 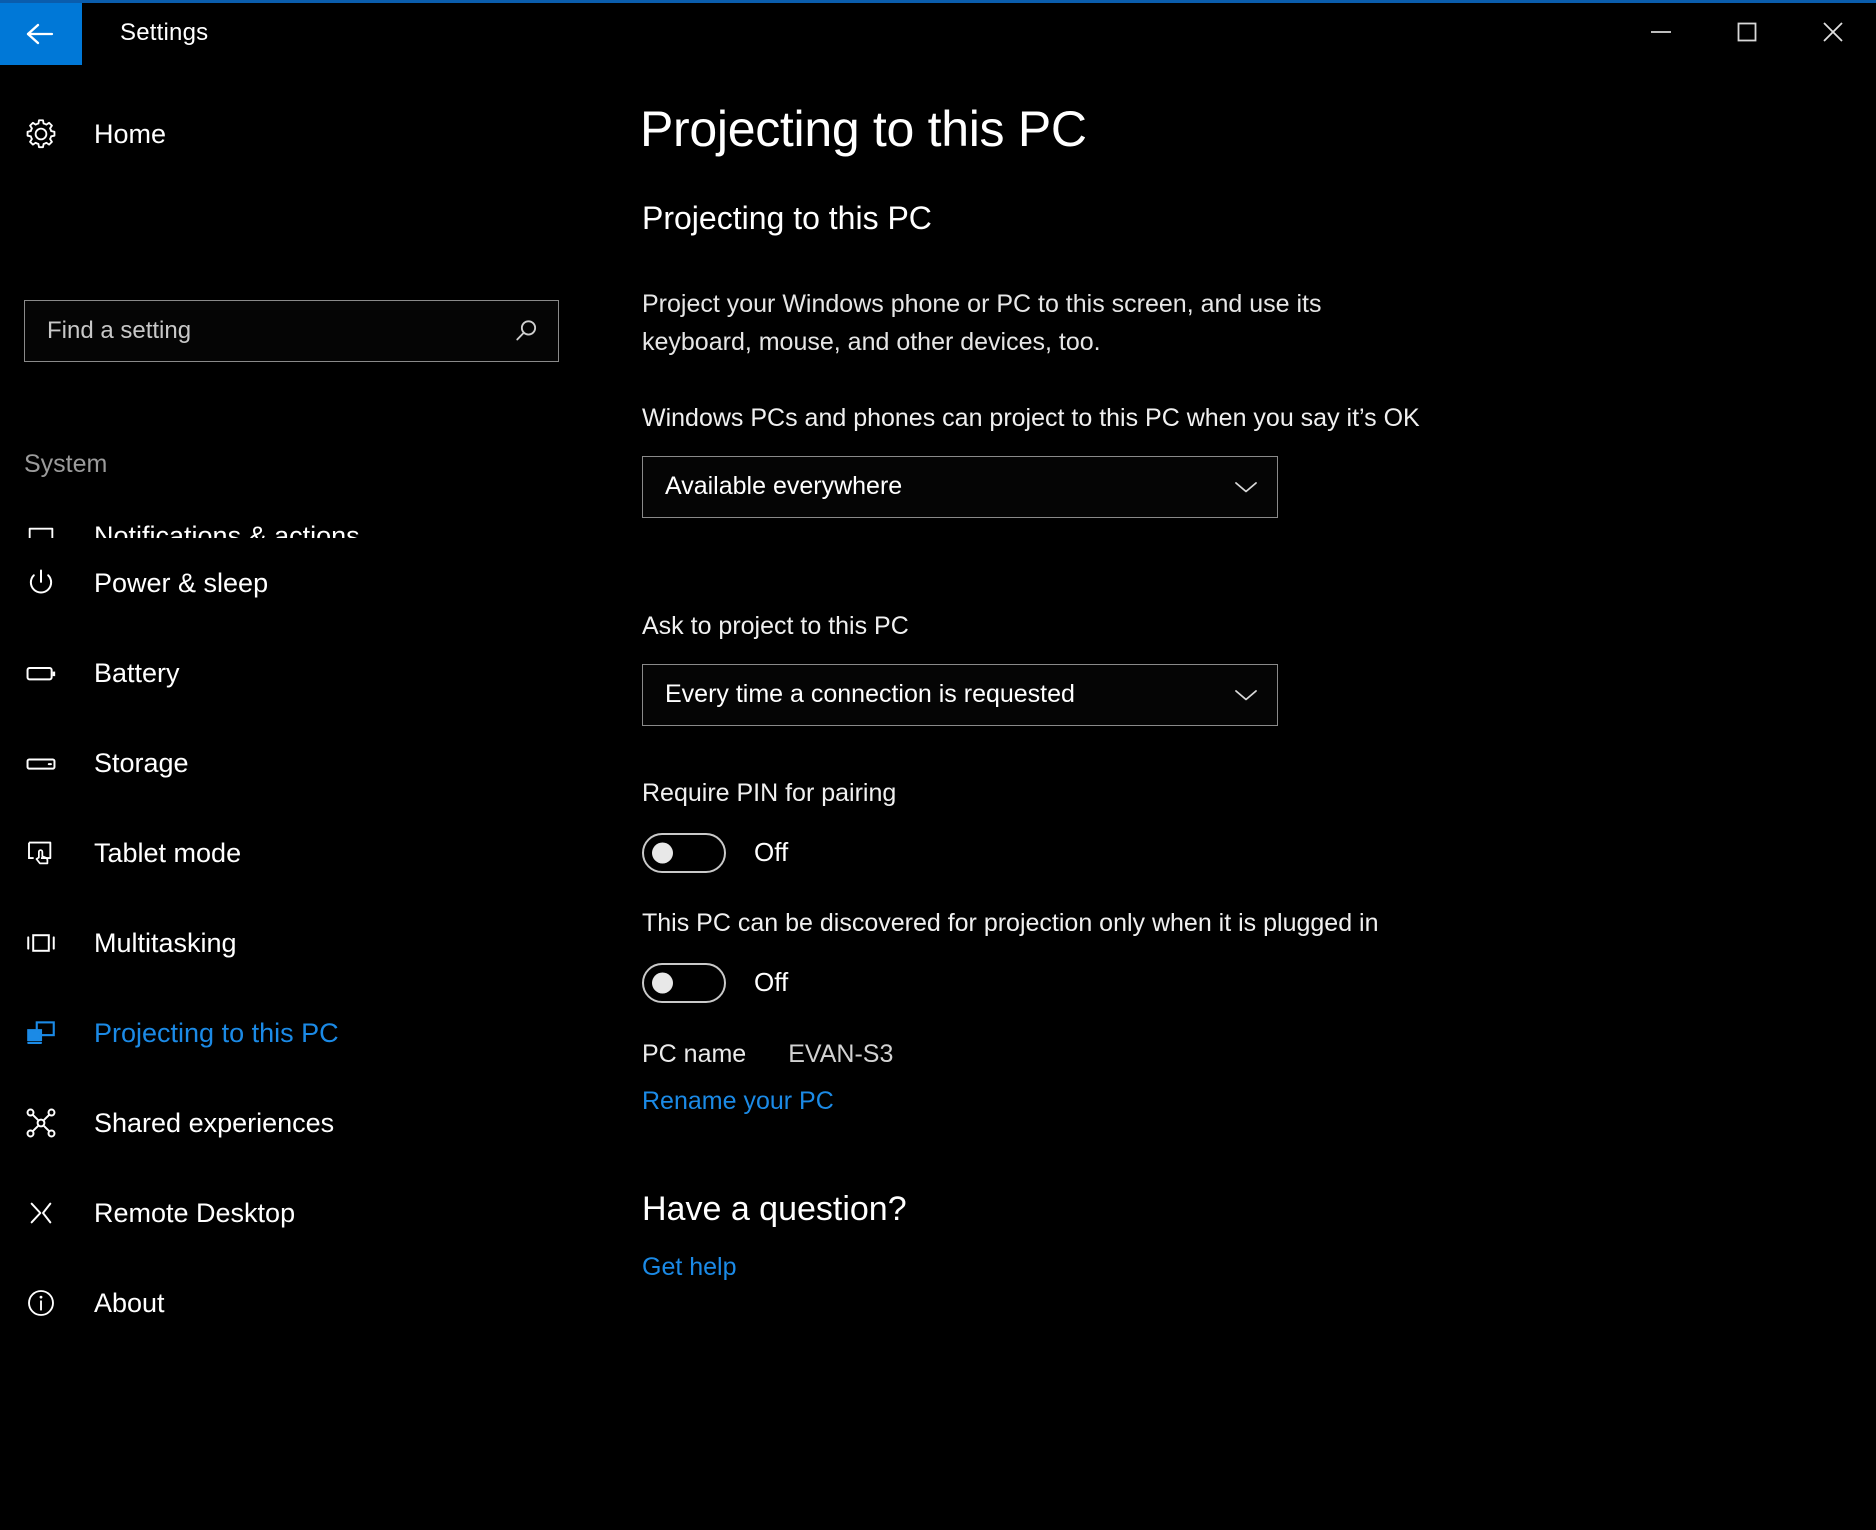 I want to click on title-bar: Settings, so click(x=938, y=34).